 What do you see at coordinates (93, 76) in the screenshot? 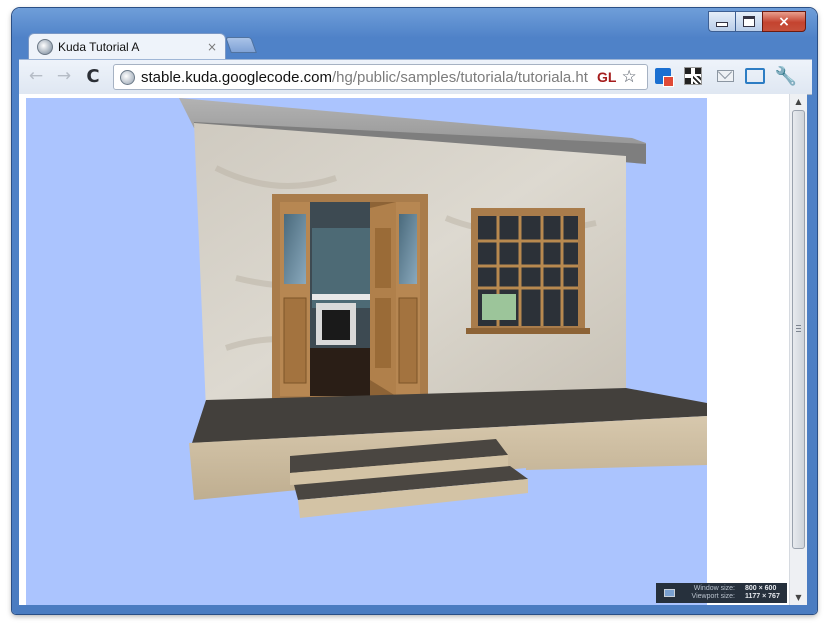
I see `reload-button: C` at bounding box center [93, 76].